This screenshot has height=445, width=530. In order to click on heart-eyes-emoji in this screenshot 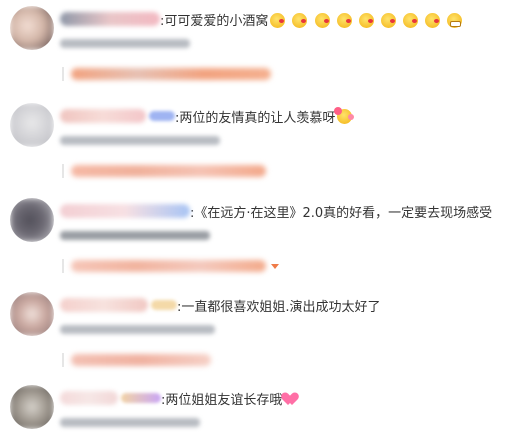, I will do `click(344, 115)`.